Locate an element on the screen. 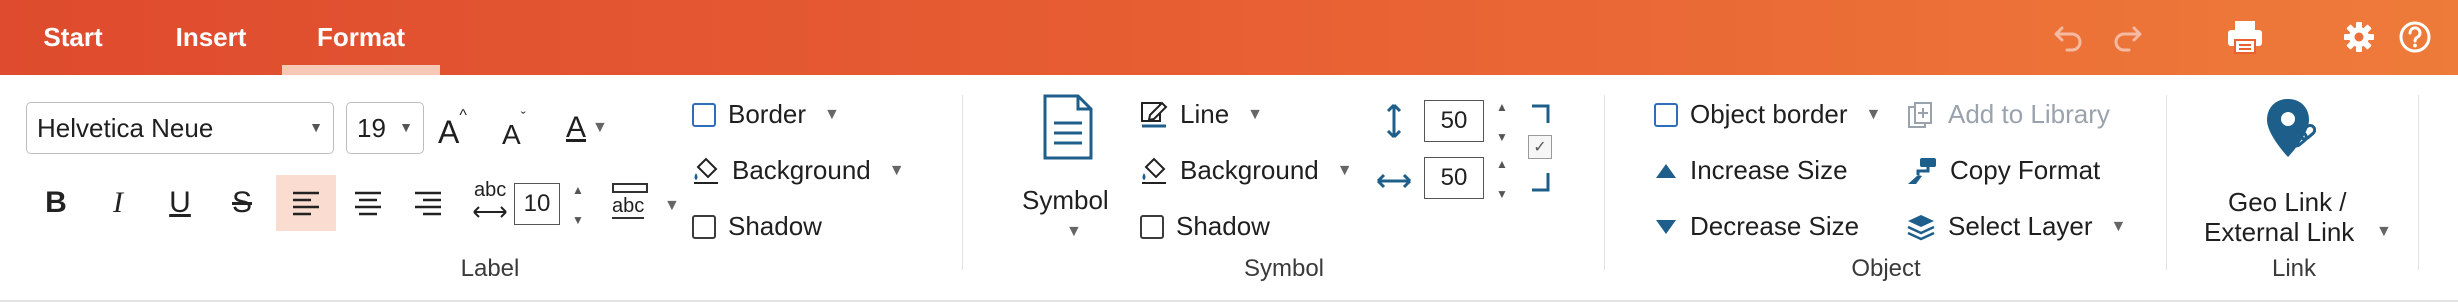 This screenshot has height=302, width=2458. character-spacing-glyph: abc is located at coordinates (490, 190).